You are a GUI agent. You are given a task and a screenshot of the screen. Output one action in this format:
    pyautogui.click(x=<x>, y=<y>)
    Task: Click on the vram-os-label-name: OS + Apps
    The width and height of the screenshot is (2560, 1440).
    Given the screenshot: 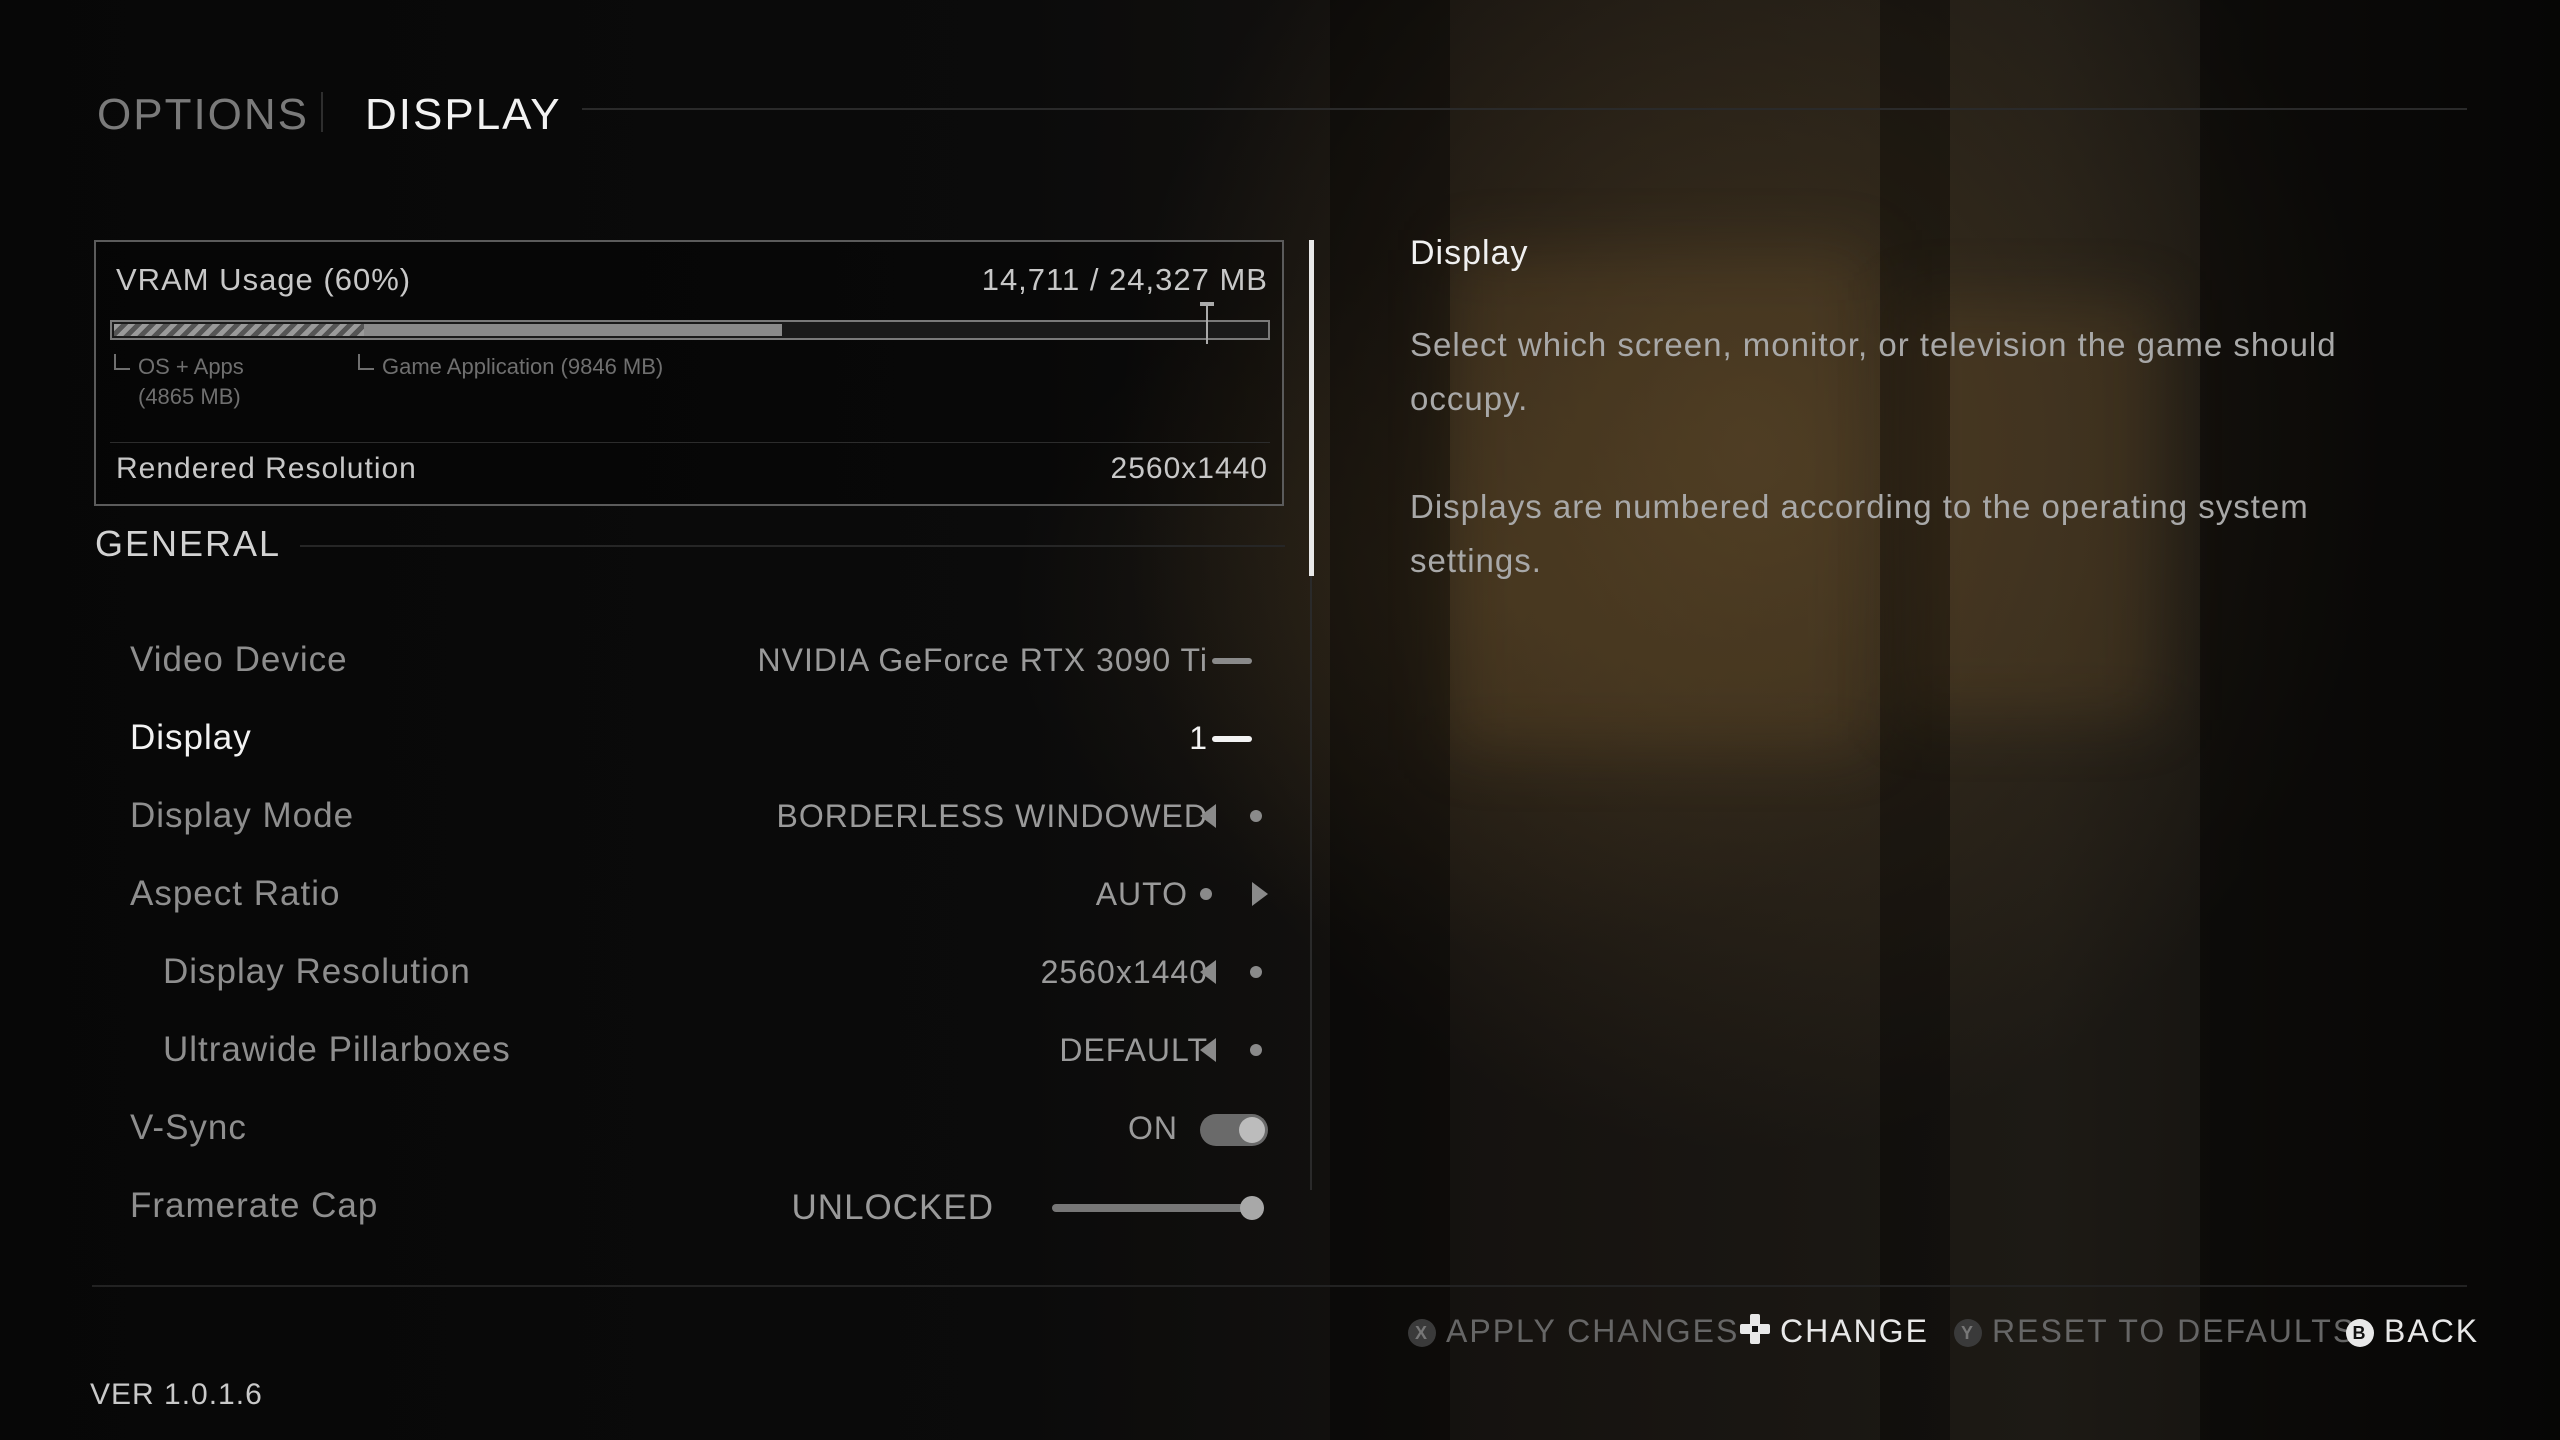 What is the action you would take?
    pyautogui.click(x=191, y=366)
    